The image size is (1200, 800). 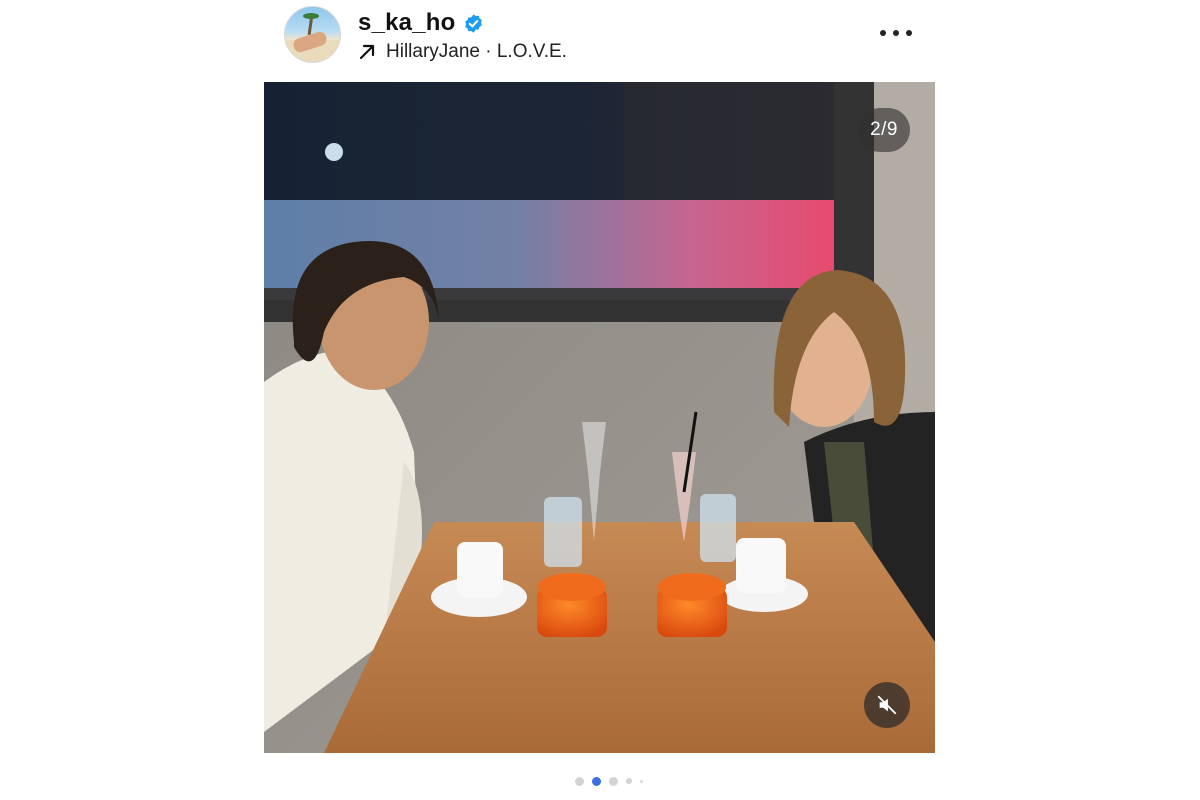 I want to click on avatar, so click(x=312, y=34).